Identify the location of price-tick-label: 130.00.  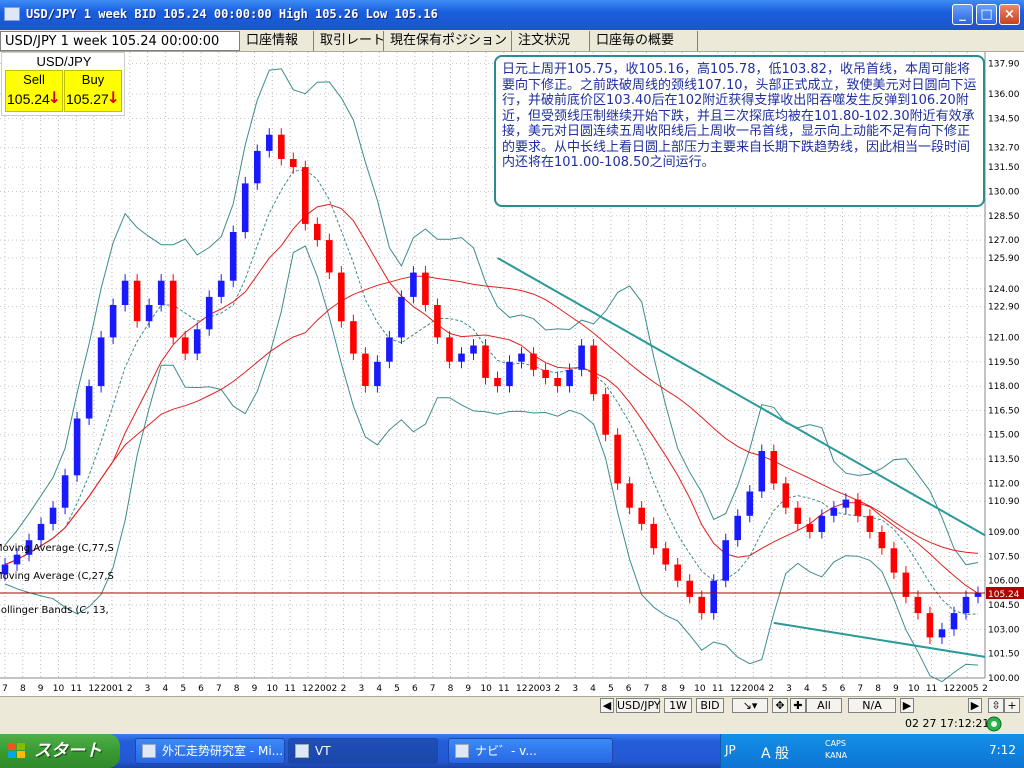
(1004, 192).